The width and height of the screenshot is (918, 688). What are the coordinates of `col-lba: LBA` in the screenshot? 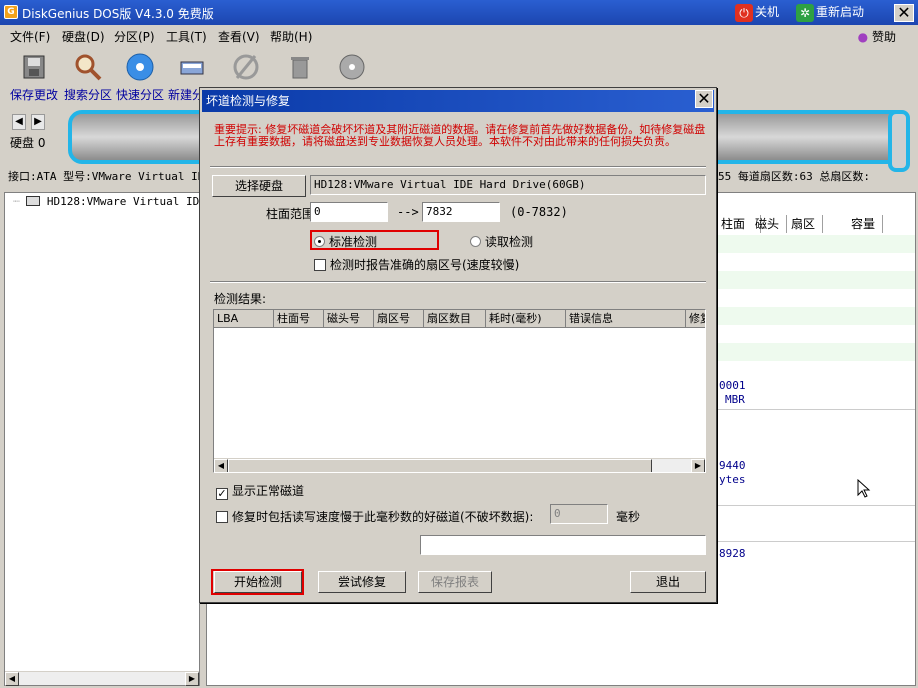 It's located at (244, 319).